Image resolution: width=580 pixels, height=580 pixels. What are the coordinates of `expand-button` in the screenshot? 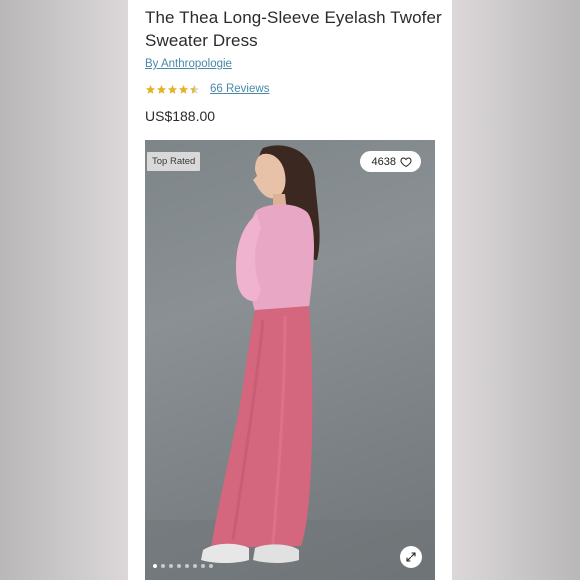 It's located at (411, 557).